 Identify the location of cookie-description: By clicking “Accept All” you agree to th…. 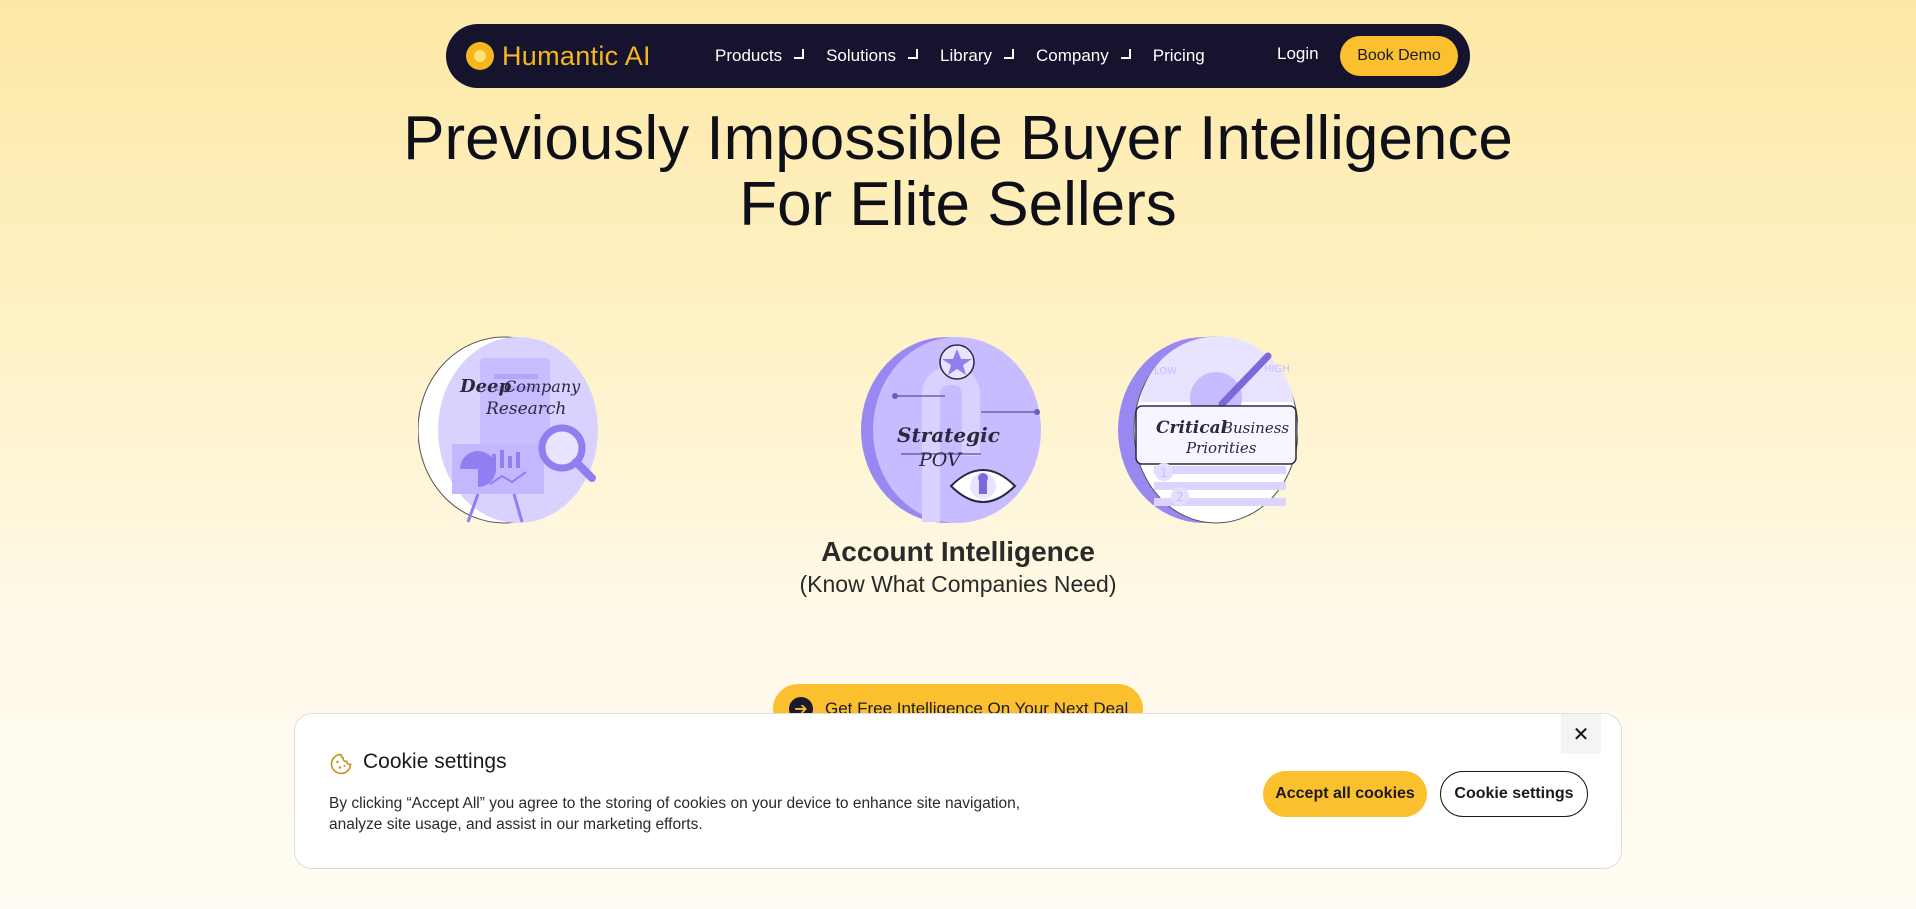
(674, 814).